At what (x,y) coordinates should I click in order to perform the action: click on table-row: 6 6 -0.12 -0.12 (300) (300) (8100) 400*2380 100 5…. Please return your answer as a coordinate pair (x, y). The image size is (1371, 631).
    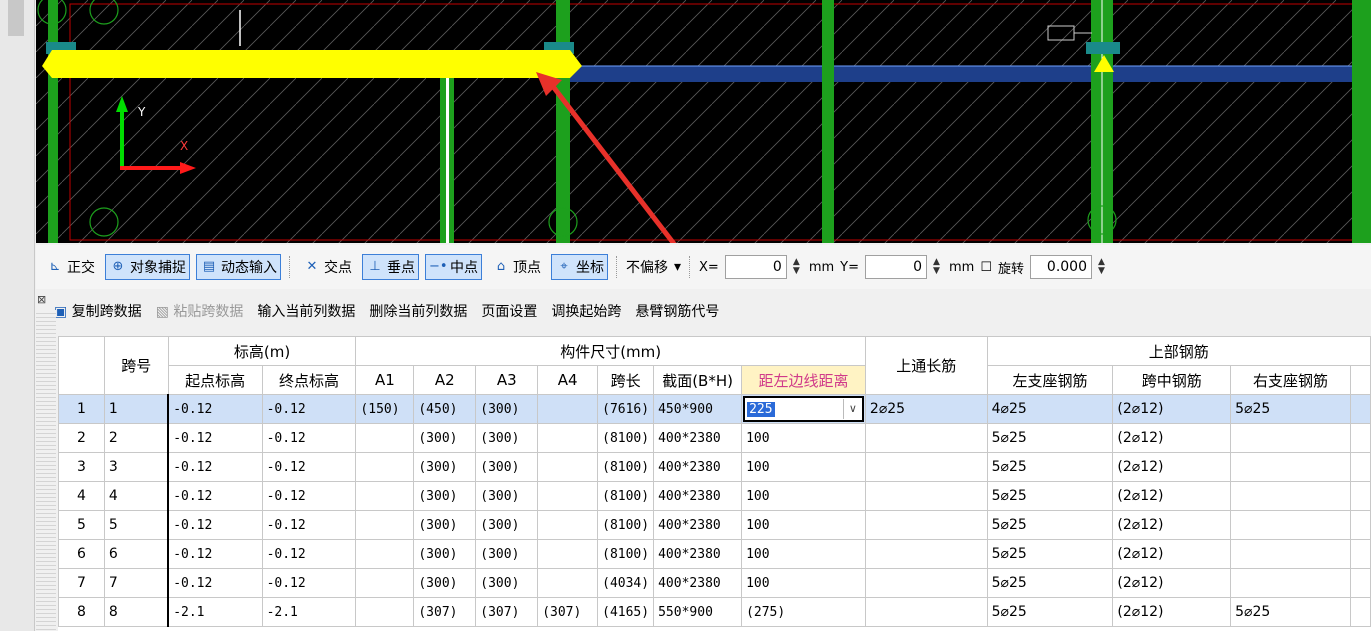
    Looking at the image, I should click on (714, 554).